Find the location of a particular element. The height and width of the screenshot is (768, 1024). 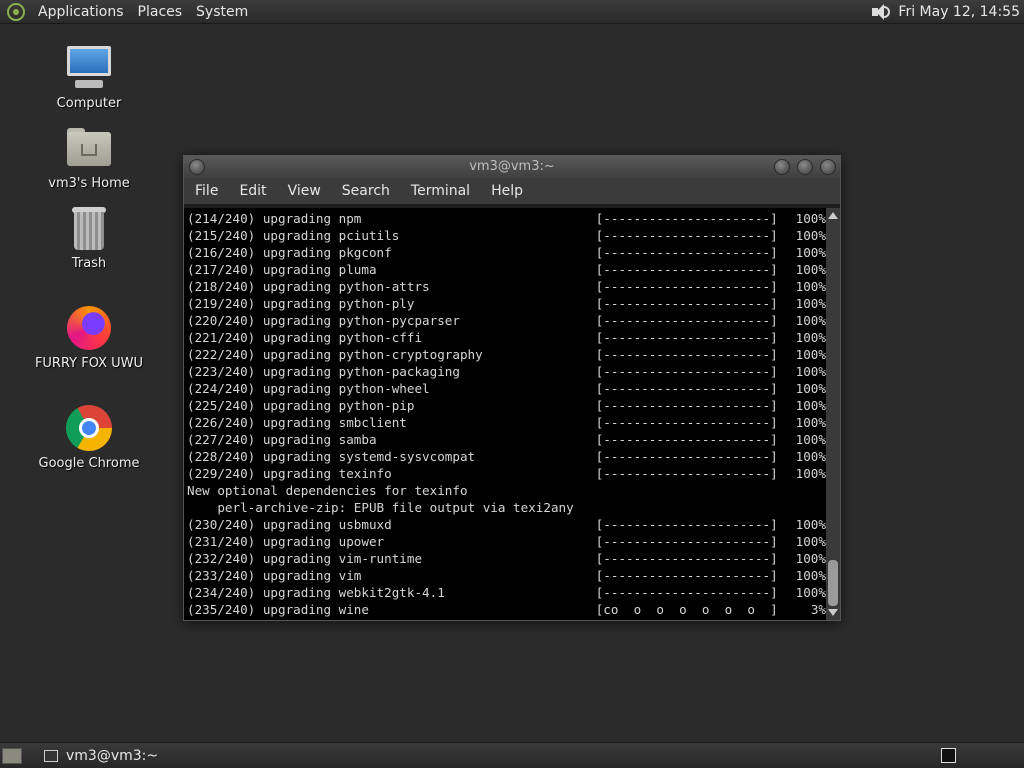

desktop-icon-trash: Trash is located at coordinates (89, 237).